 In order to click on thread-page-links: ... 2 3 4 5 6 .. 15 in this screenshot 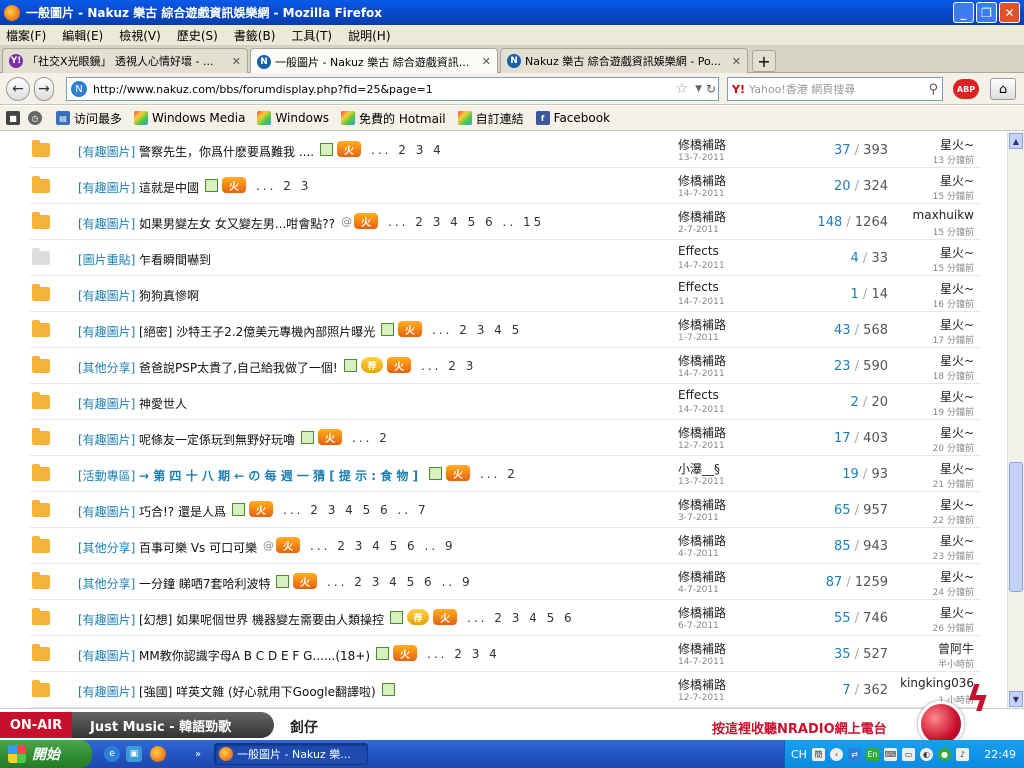, I will do `click(466, 222)`.